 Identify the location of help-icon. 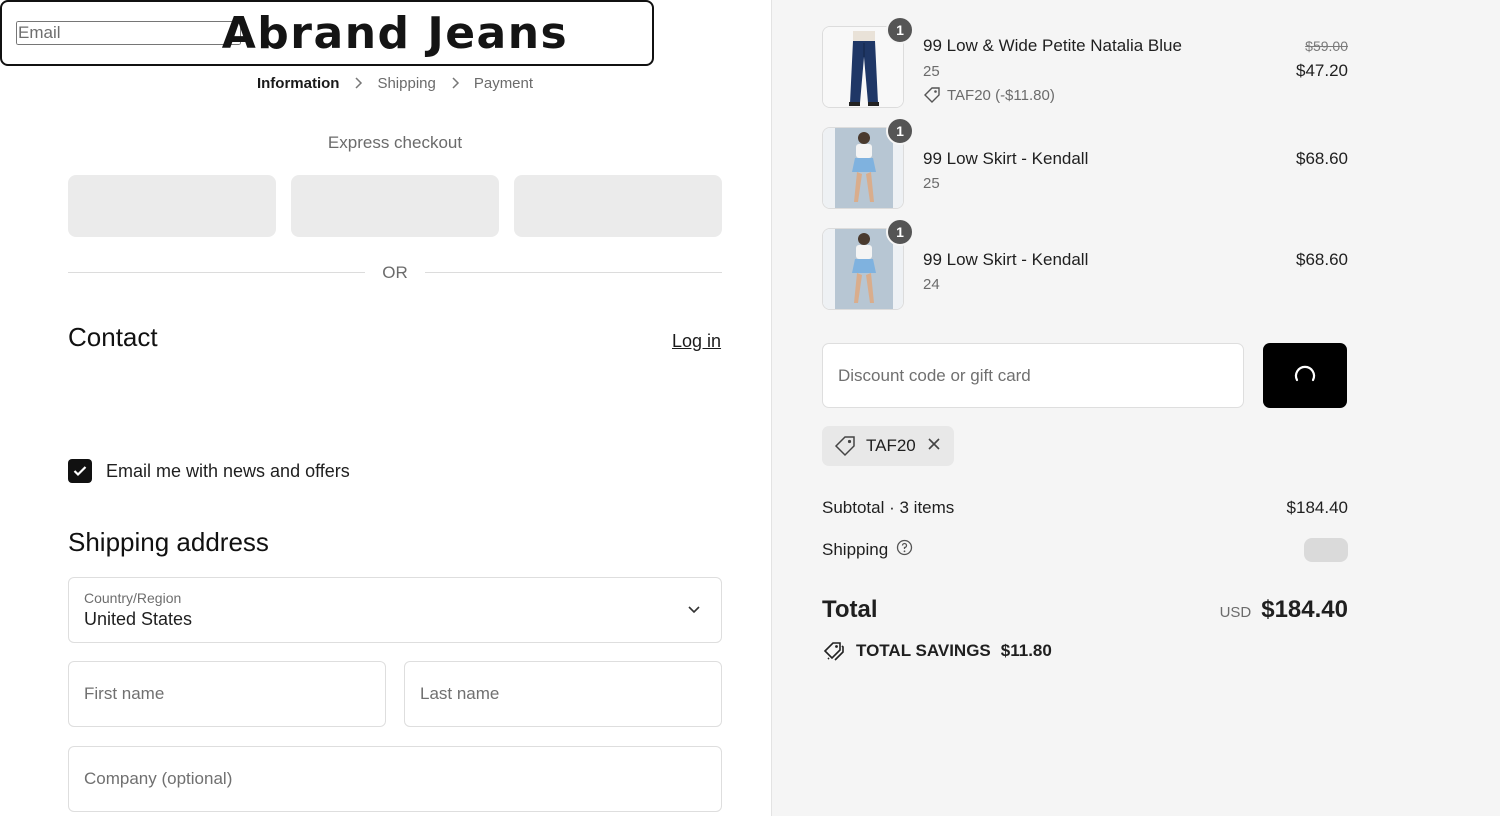
(904, 550).